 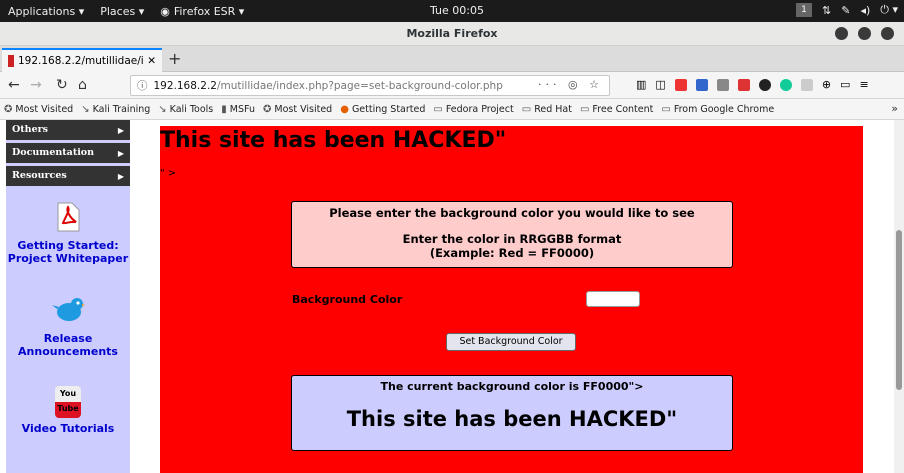 I want to click on library-icon: ▥, so click(x=641, y=84).